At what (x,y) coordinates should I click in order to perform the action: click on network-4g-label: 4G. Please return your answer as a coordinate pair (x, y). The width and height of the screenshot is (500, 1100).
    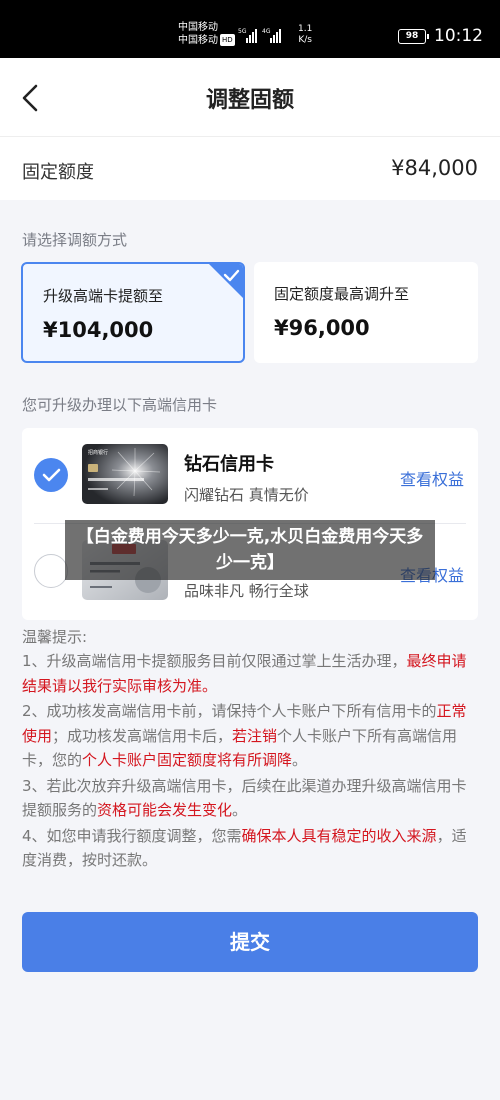
    Looking at the image, I should click on (266, 31).